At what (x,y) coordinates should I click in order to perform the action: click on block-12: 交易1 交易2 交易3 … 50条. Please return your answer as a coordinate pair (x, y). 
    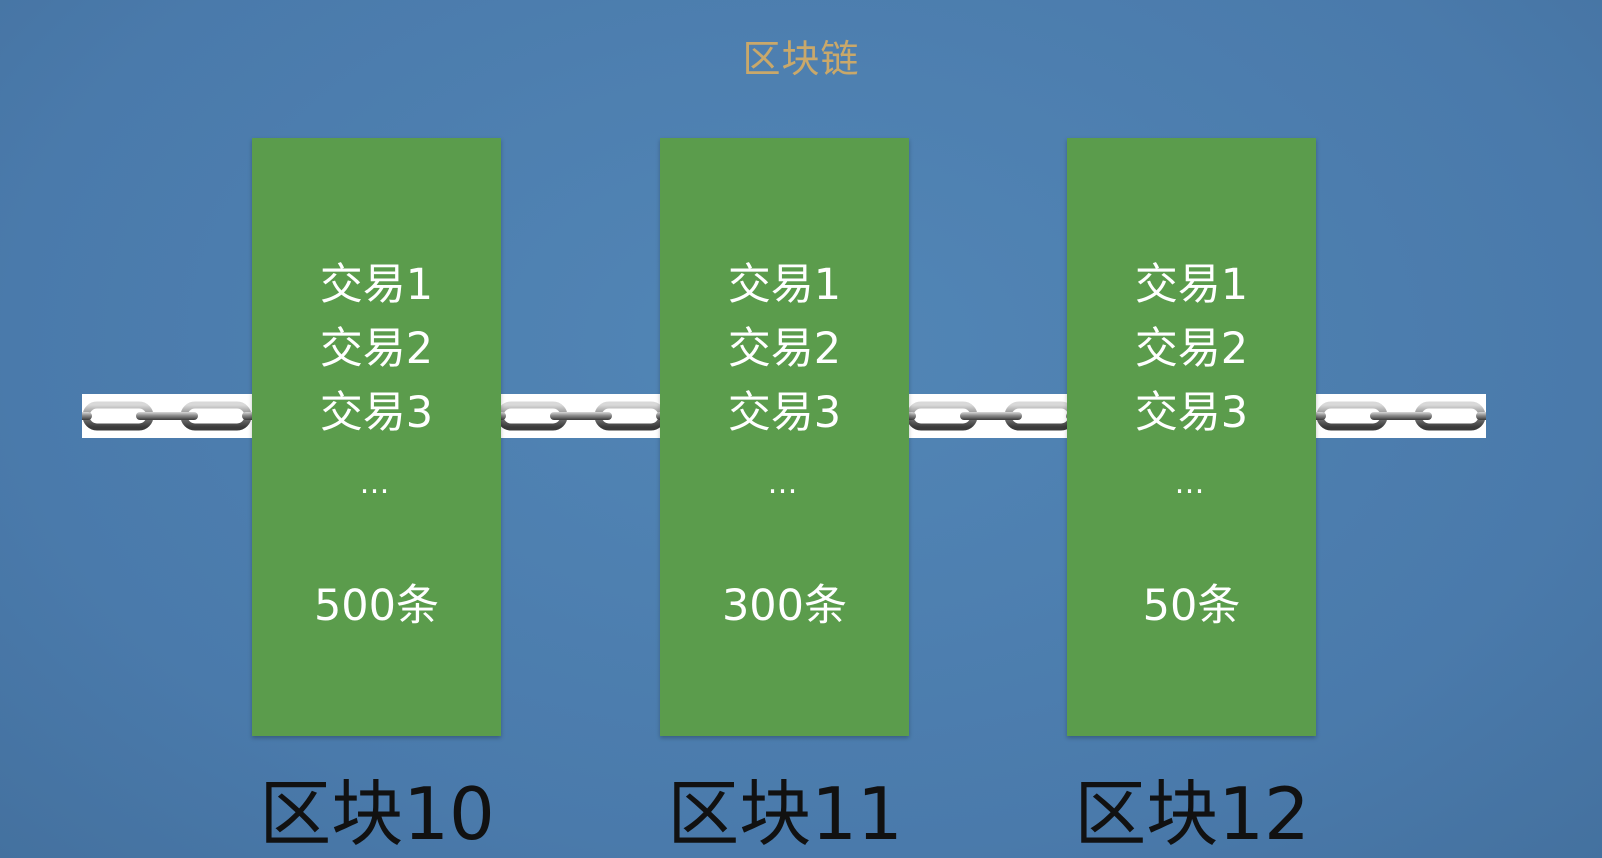
    Looking at the image, I should click on (1191, 437).